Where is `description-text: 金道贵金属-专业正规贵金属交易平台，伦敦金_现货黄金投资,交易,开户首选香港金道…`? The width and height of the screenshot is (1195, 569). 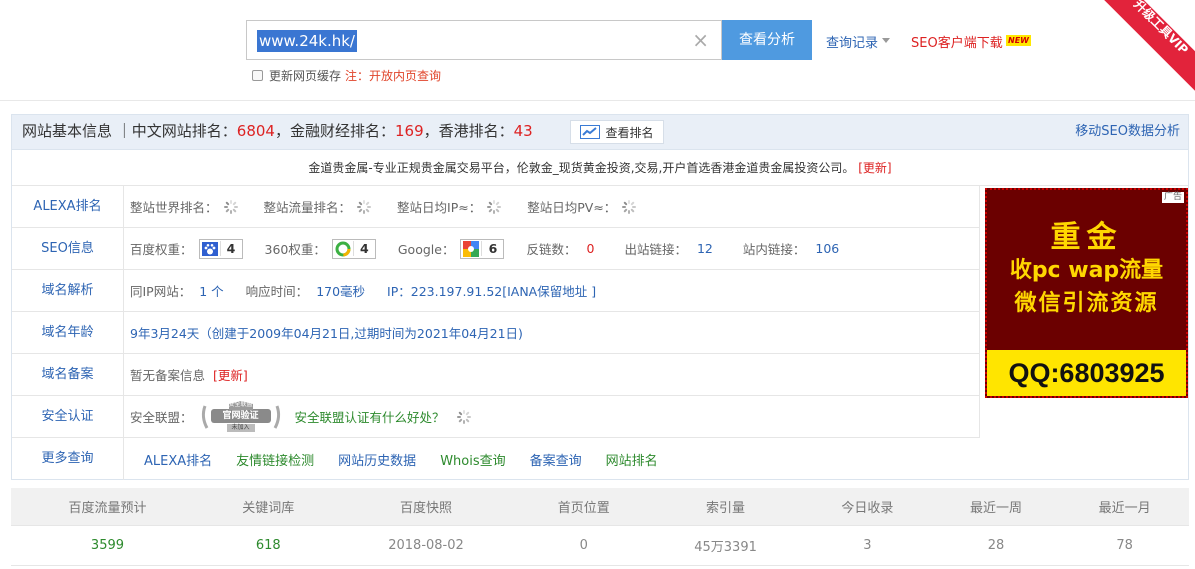
description-text: 金道贵金属-专业正规贵金属交易平台，伦敦金_现货黄金投资,交易,开户首选香港金道… is located at coordinates (581, 168).